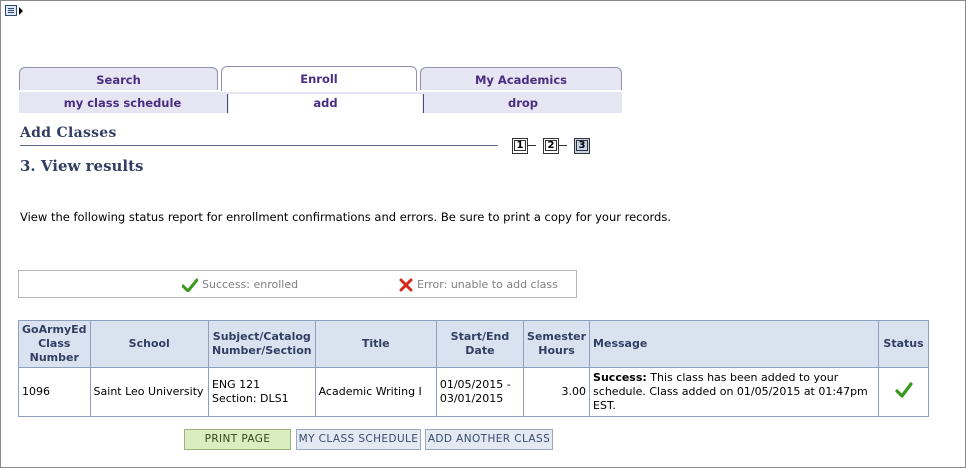 This screenshot has width=966, height=468. I want to click on col-message: Message, so click(734, 344).